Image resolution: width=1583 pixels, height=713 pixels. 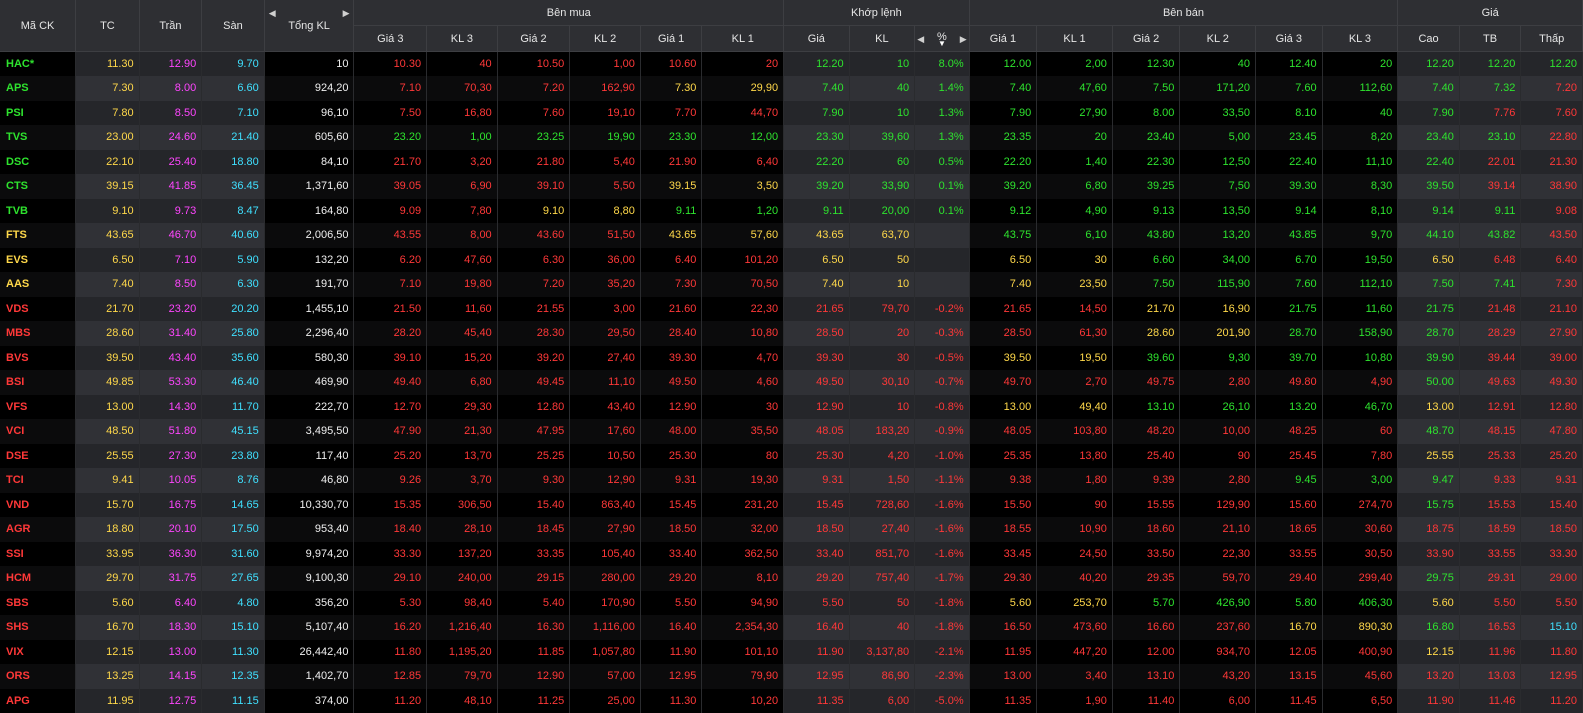 I want to click on cell-buy-price-1: 7.30, so click(x=671, y=88).